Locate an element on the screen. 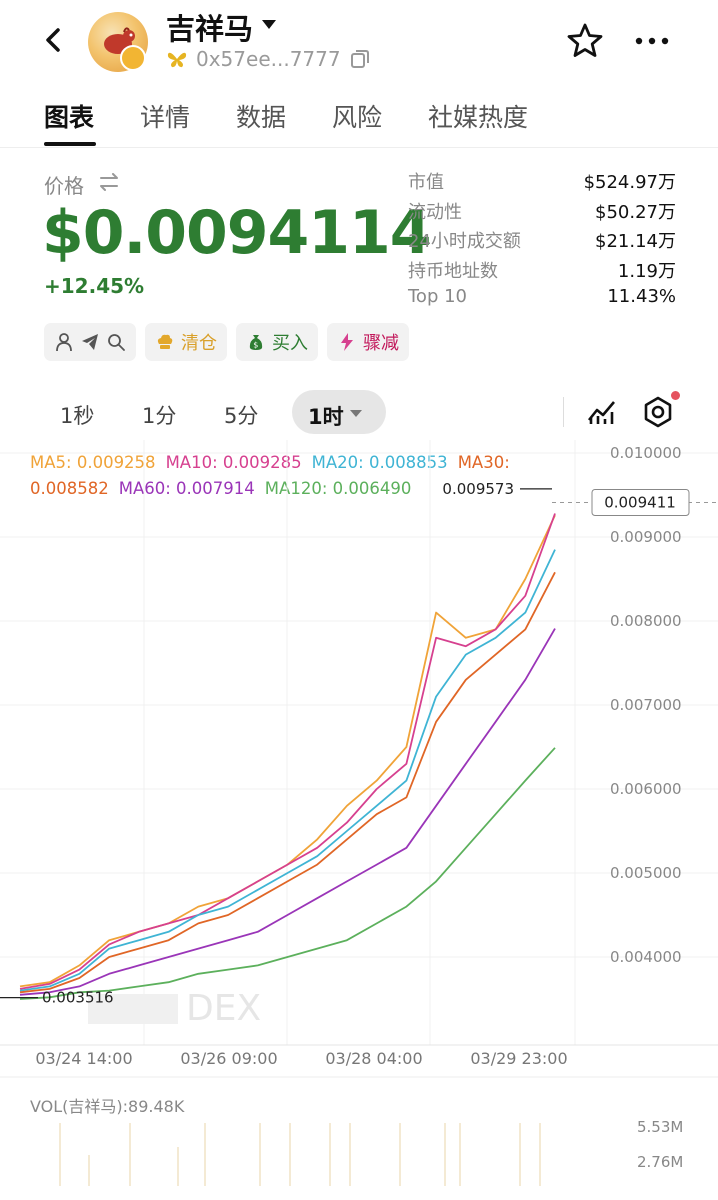 The width and height of the screenshot is (718, 1200). volume-label: VOL(吉祥马):89.48K is located at coordinates (107, 1106).